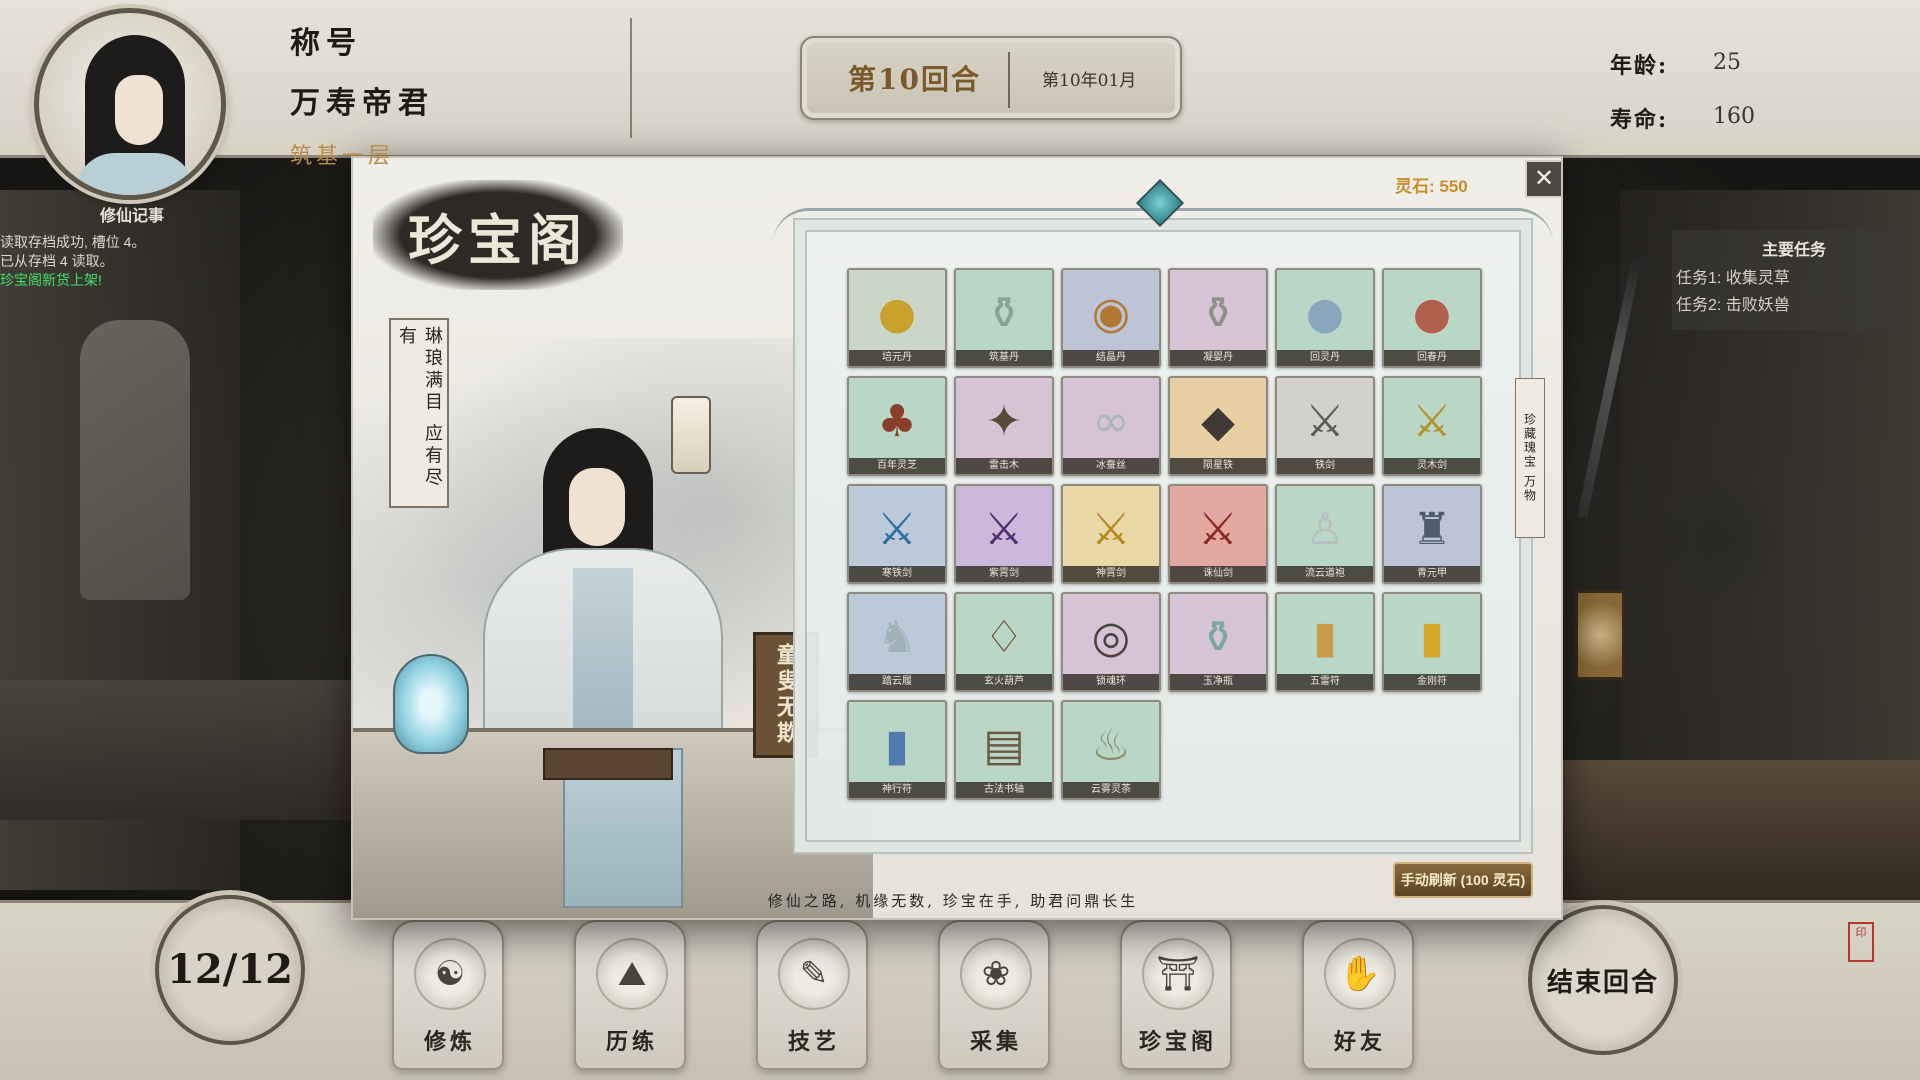  What do you see at coordinates (1325, 637) in the screenshot?
I see `talisman-icon: ▮` at bounding box center [1325, 637].